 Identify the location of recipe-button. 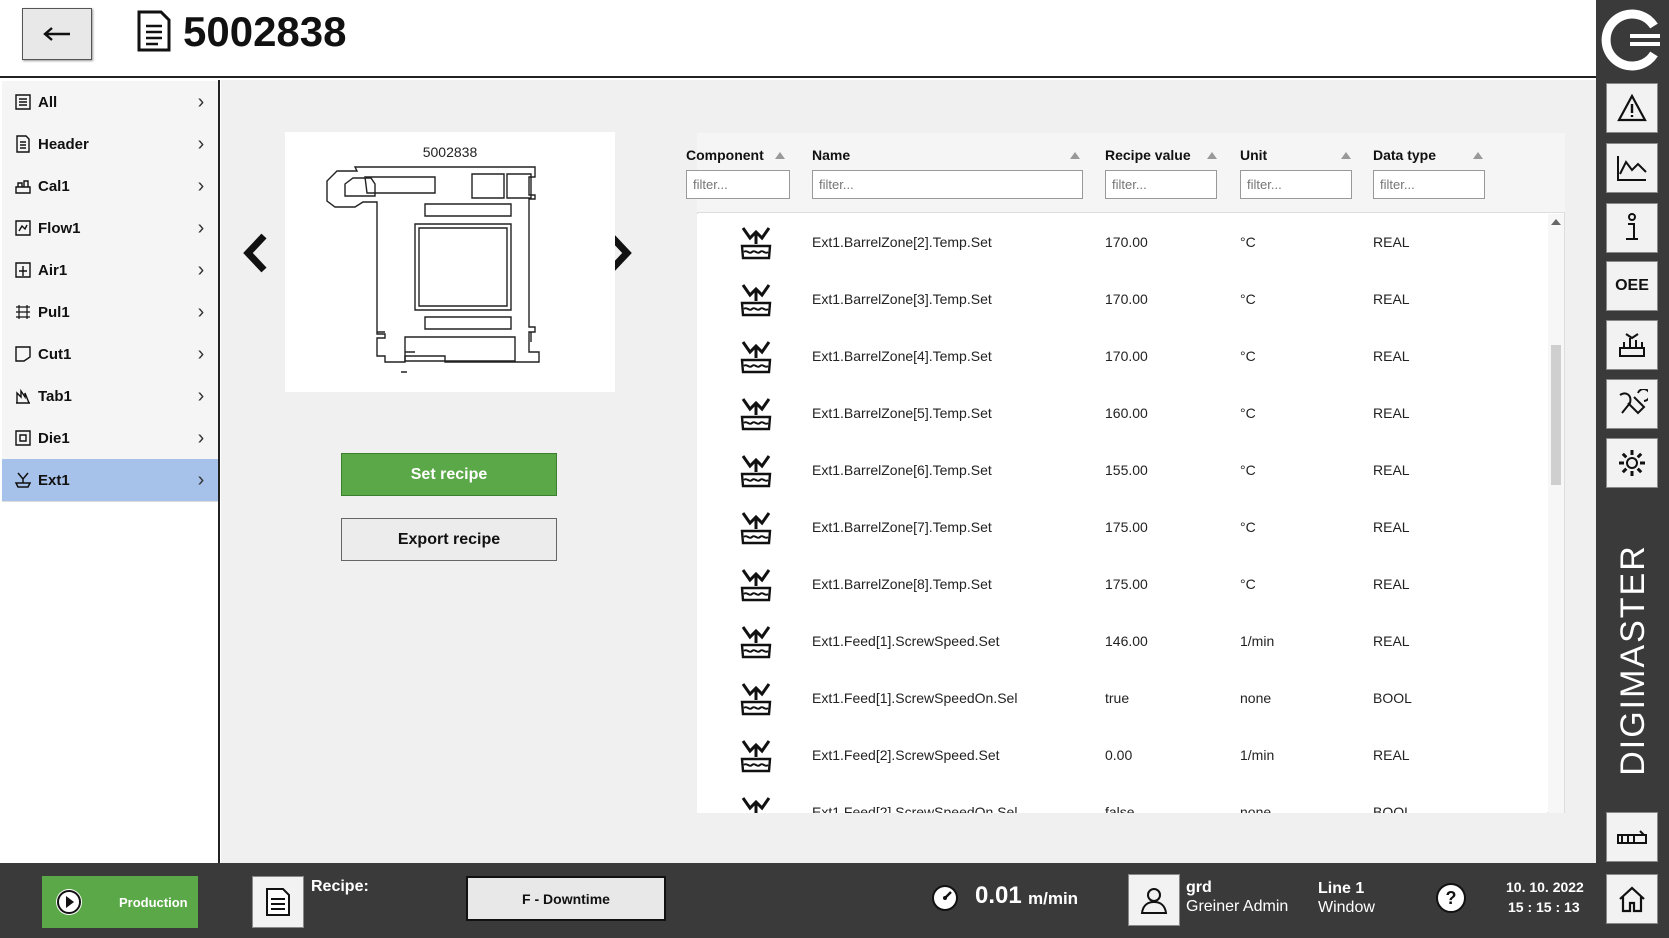
(278, 902).